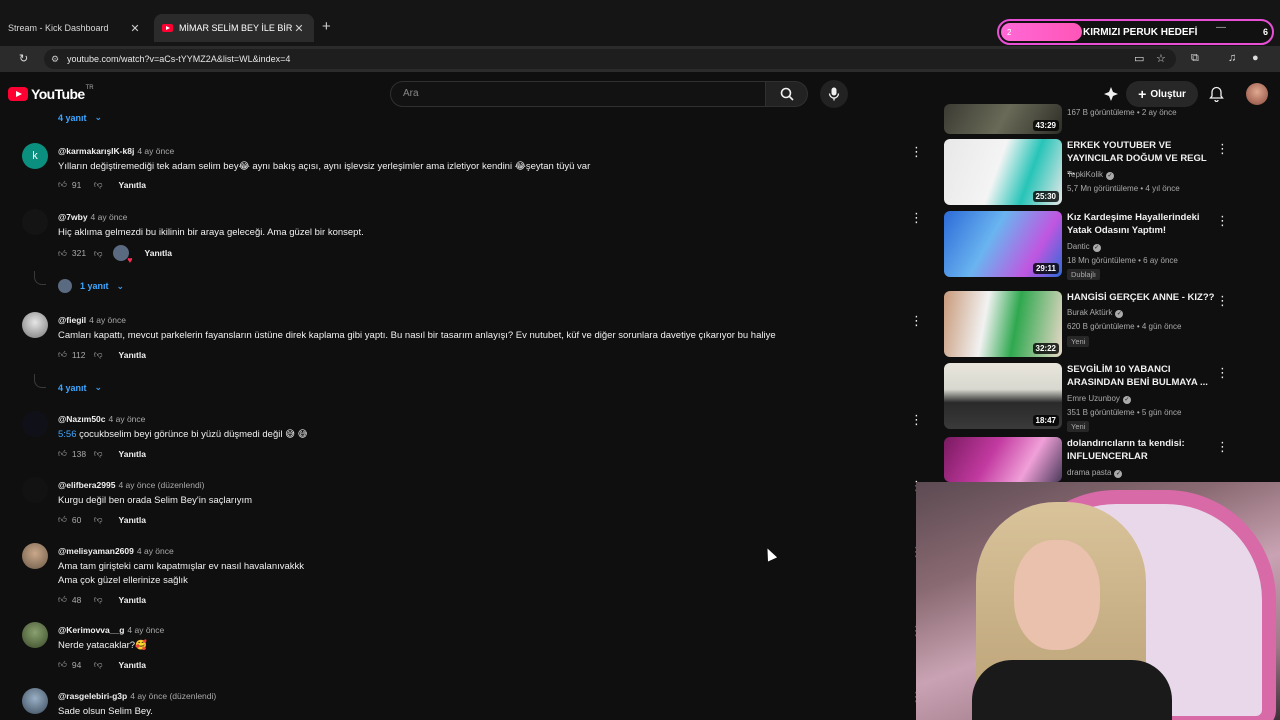  Describe the element at coordinates (1112, 119) in the screenshot. I see `video-card: 43:29 167 B görüntüleme • 2 ay önce` at that location.